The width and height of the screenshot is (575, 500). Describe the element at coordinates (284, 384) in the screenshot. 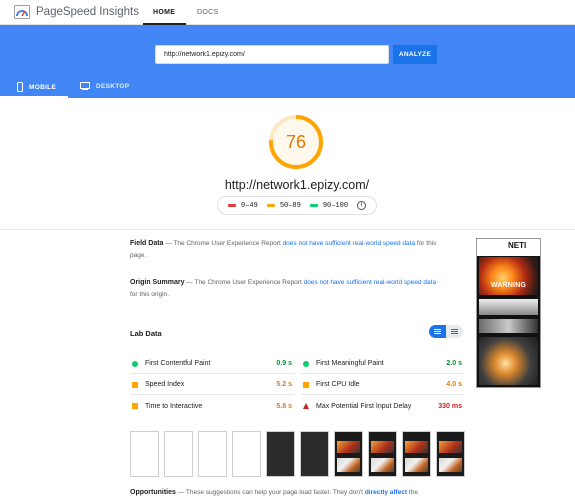

I see `metric-value: 5.2 s` at that location.